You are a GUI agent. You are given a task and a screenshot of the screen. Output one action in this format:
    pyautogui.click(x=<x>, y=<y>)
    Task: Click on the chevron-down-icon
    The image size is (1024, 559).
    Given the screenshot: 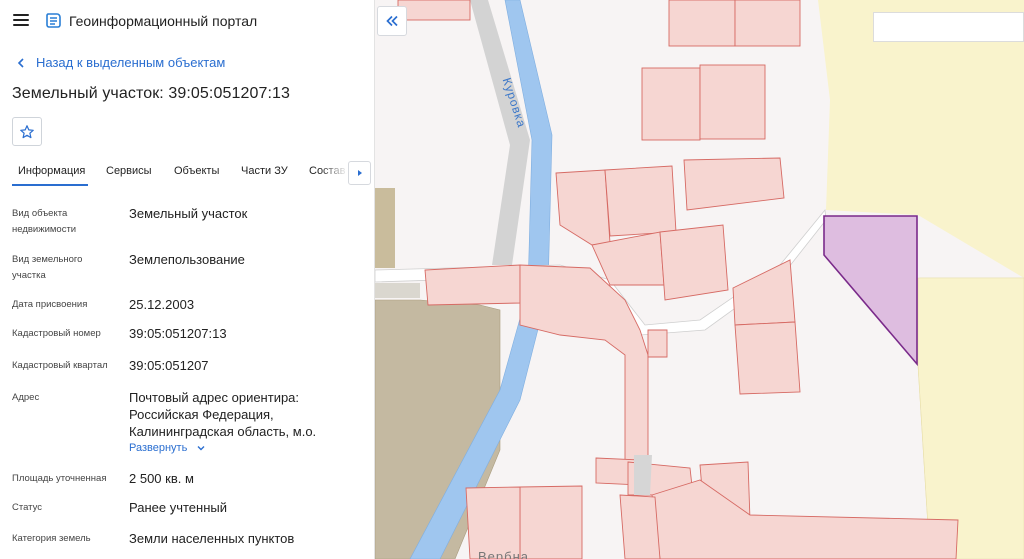 What is the action you would take?
    pyautogui.click(x=201, y=448)
    